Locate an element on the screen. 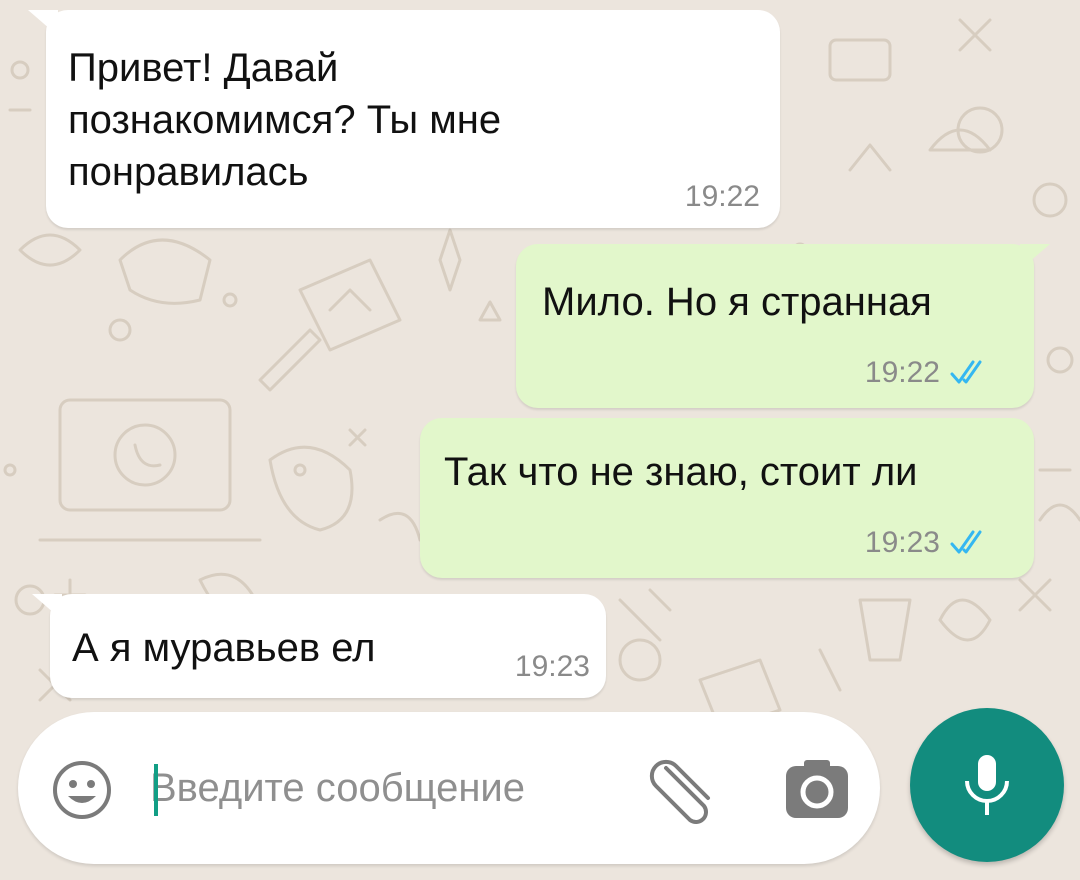 The height and width of the screenshot is (880, 1080). message-bubble-outgoing: Так что не знаю, стоит ли 19:23 is located at coordinates (727, 498).